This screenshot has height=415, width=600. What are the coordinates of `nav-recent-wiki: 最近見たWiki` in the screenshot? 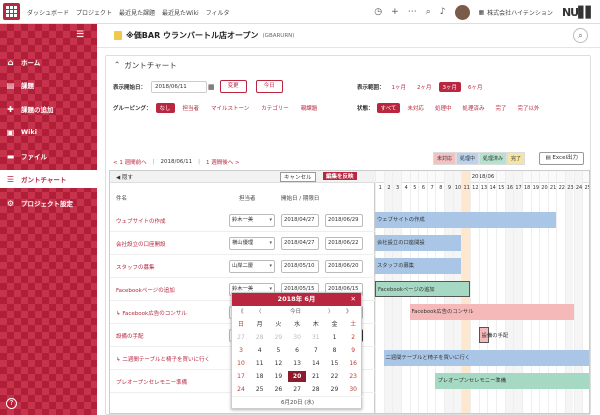 It's located at (180, 12).